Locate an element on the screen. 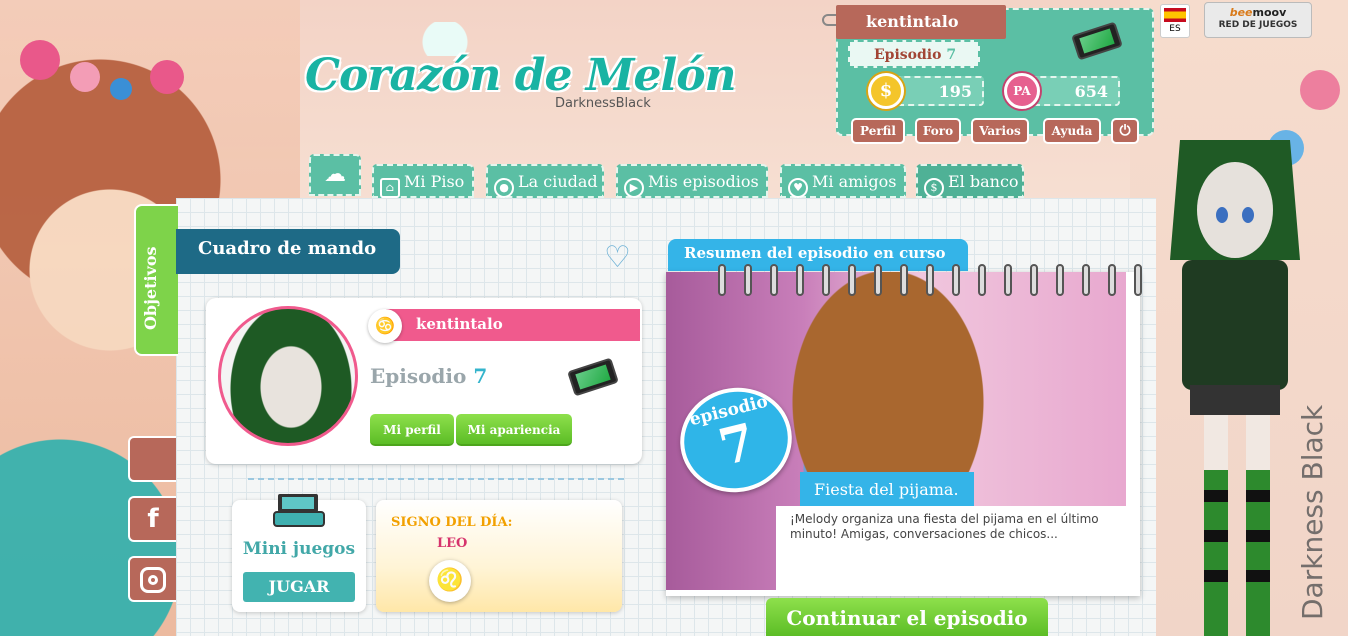  instagram-icon is located at coordinates (153, 579).